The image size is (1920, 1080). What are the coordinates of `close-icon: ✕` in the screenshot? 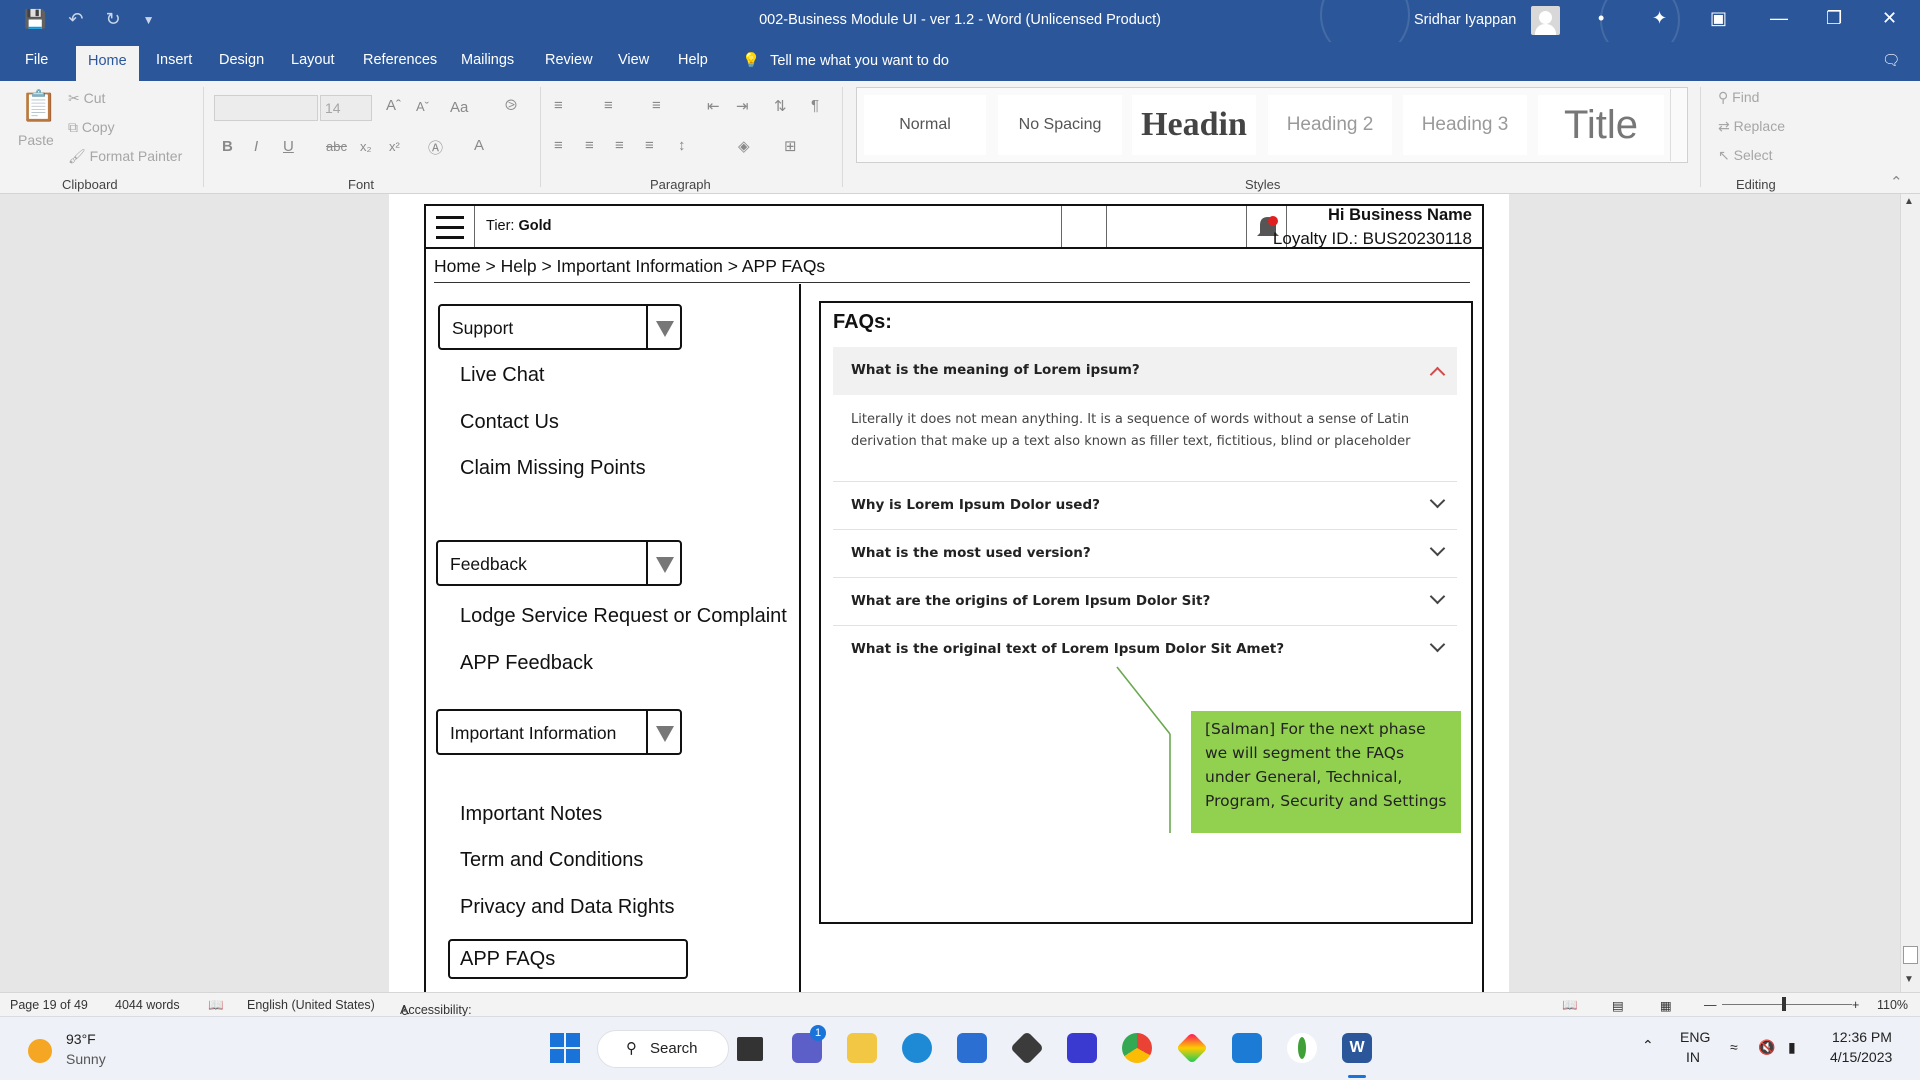 It's located at (1889, 18).